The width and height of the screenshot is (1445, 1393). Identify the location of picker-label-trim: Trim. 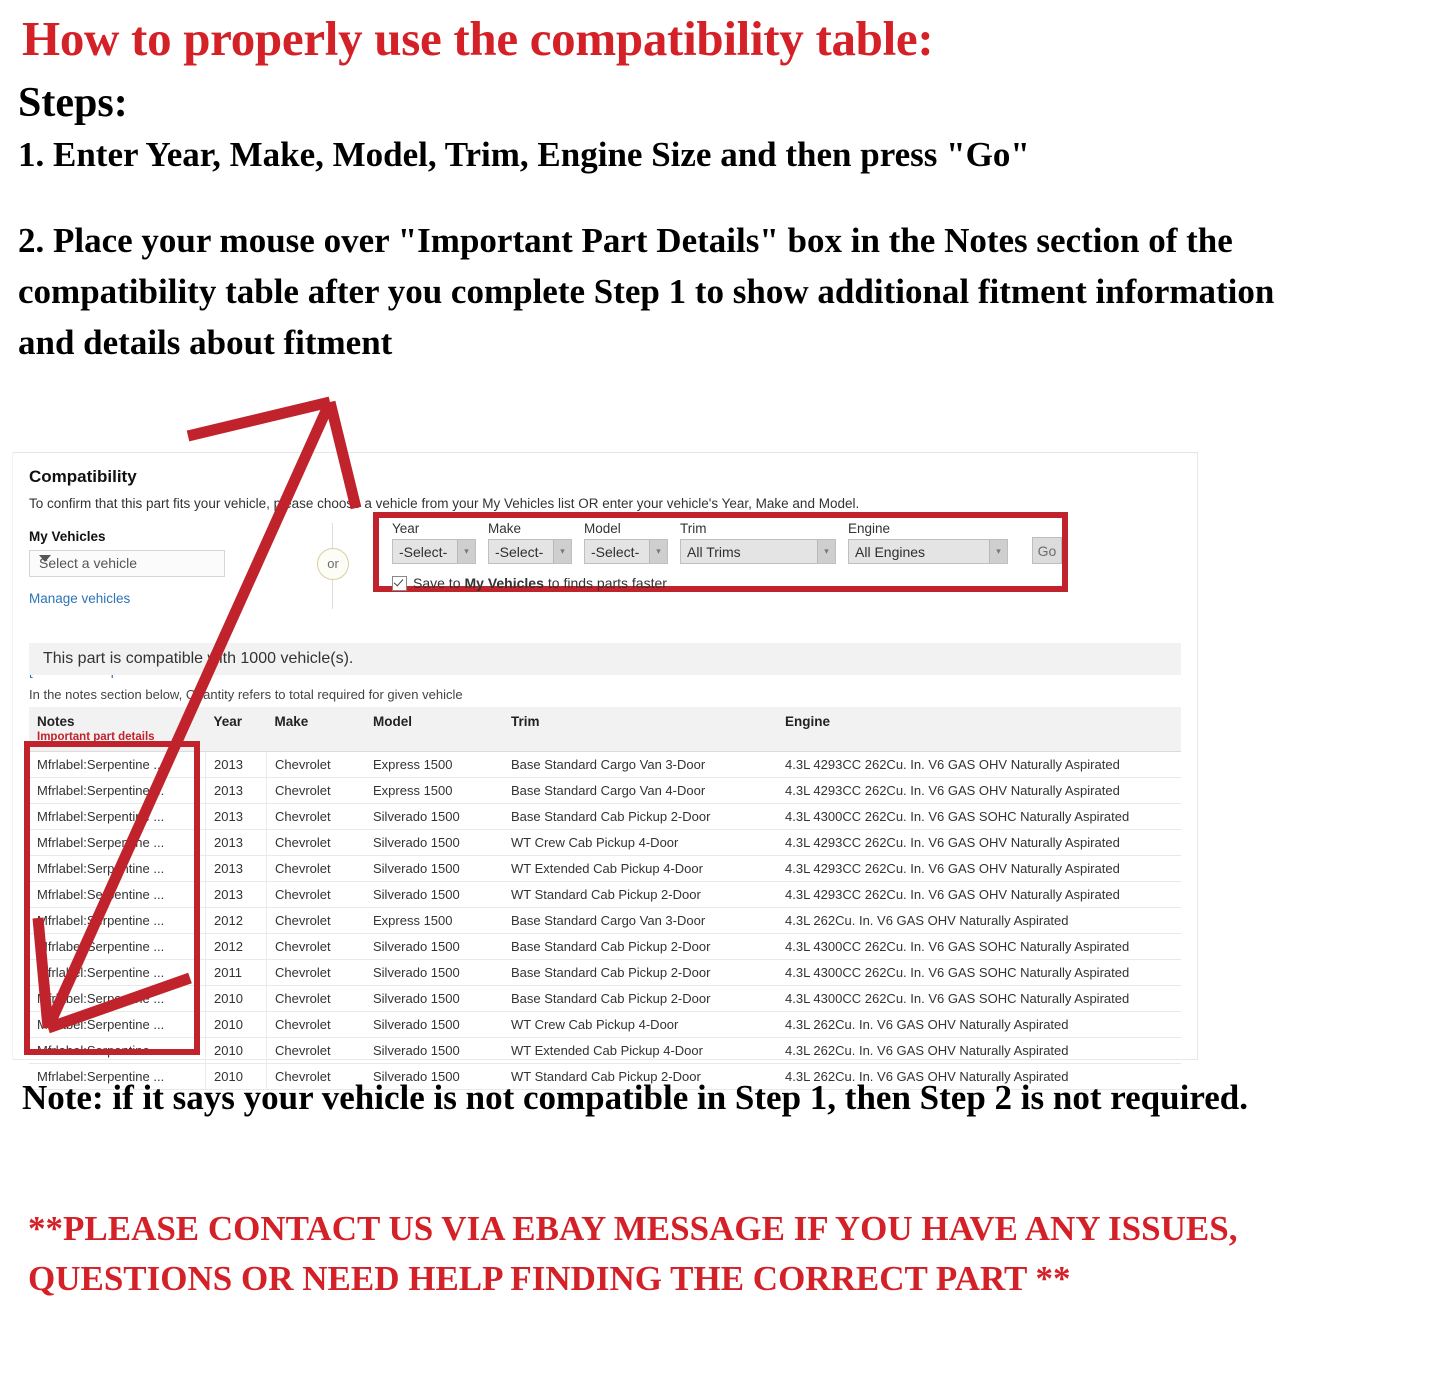
(693, 528).